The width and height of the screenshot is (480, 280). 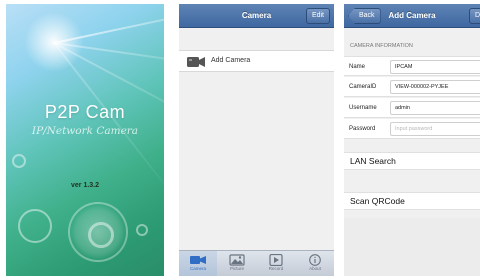 I want to click on record-icon, so click(x=276, y=260).